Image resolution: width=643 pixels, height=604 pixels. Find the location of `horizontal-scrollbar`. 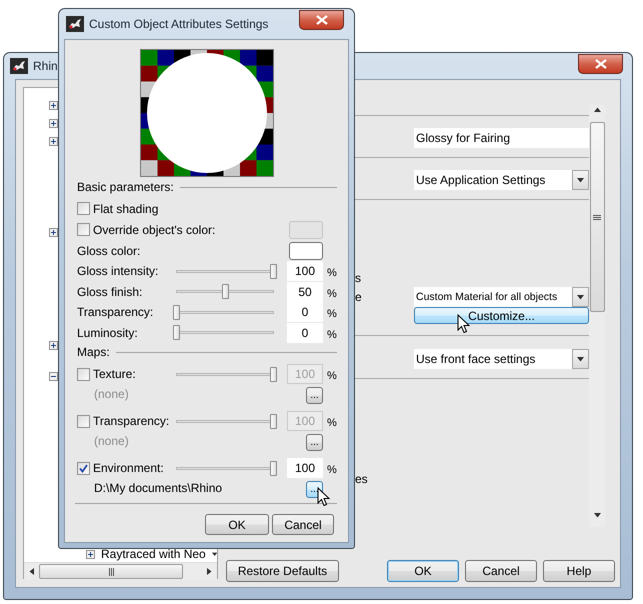

horizontal-scrollbar is located at coordinates (120, 571).